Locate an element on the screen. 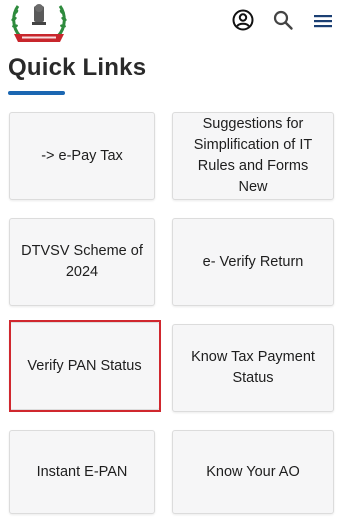  title-underline is located at coordinates (36, 93).